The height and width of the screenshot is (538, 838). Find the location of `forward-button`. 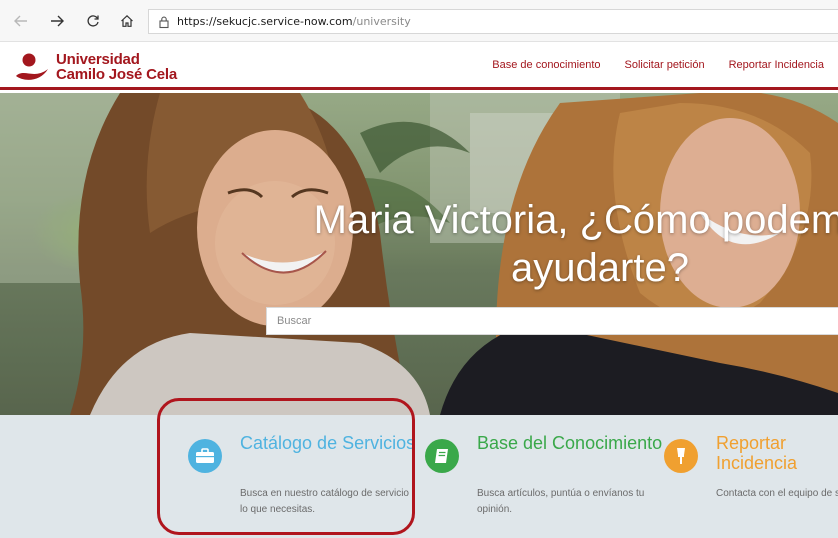

forward-button is located at coordinates (57, 21).